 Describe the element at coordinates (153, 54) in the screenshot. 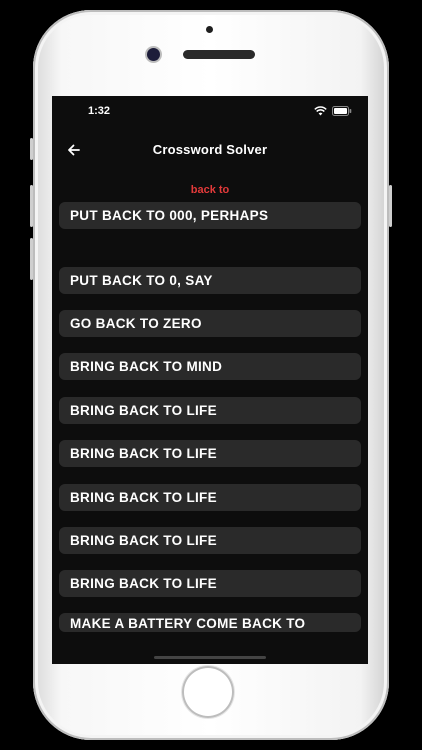

I see `front-camera` at that location.